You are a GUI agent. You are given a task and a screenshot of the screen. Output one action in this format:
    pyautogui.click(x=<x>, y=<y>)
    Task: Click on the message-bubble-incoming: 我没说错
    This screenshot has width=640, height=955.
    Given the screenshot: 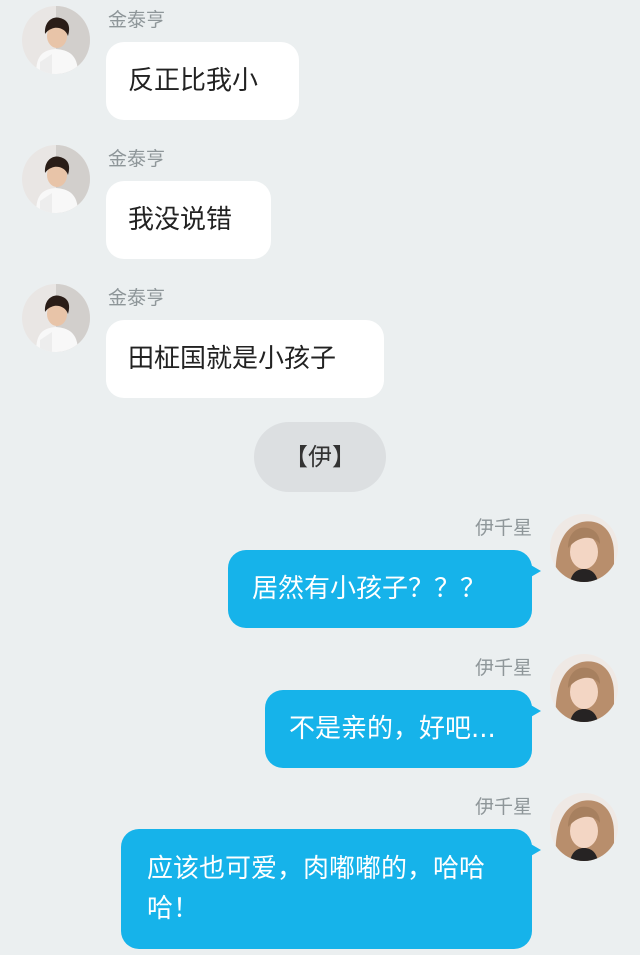 What is the action you would take?
    pyautogui.click(x=188, y=220)
    